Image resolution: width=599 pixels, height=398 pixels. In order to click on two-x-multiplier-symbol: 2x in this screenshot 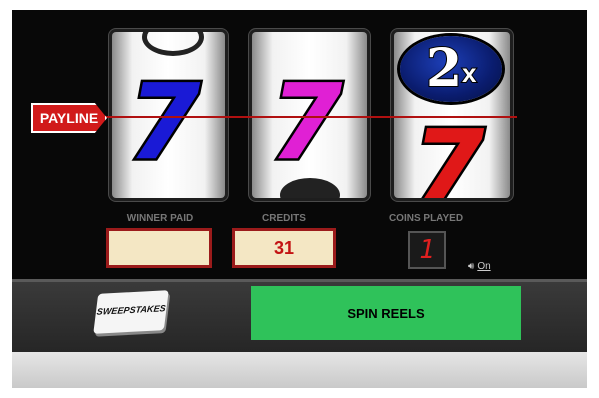, I will do `click(451, 69)`.